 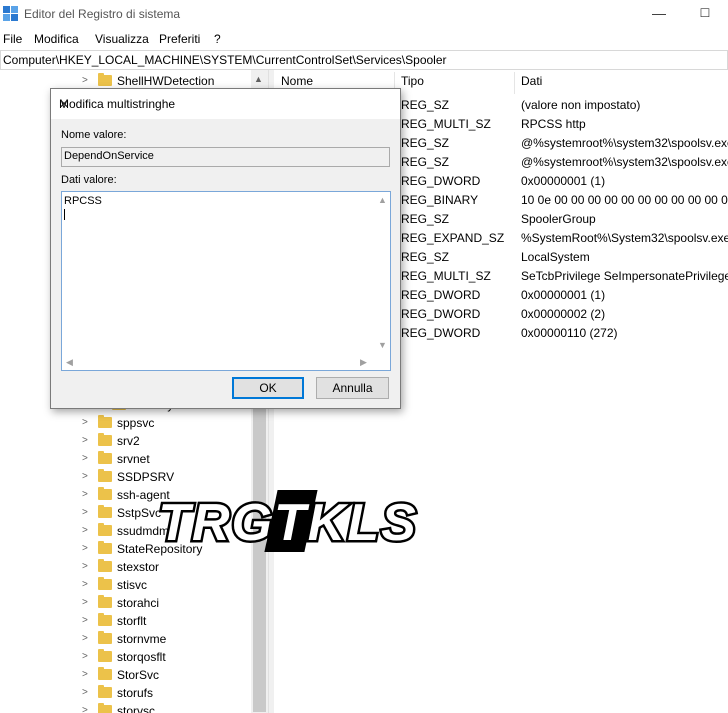 I want to click on tree-item: > stisvc, so click(x=167, y=585).